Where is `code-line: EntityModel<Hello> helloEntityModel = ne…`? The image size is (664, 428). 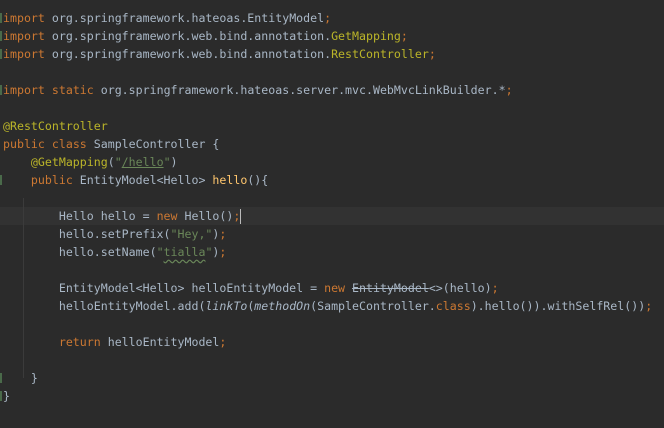
code-line: EntityModel<Hello> helloEntityModel = ne… is located at coordinates (332, 288).